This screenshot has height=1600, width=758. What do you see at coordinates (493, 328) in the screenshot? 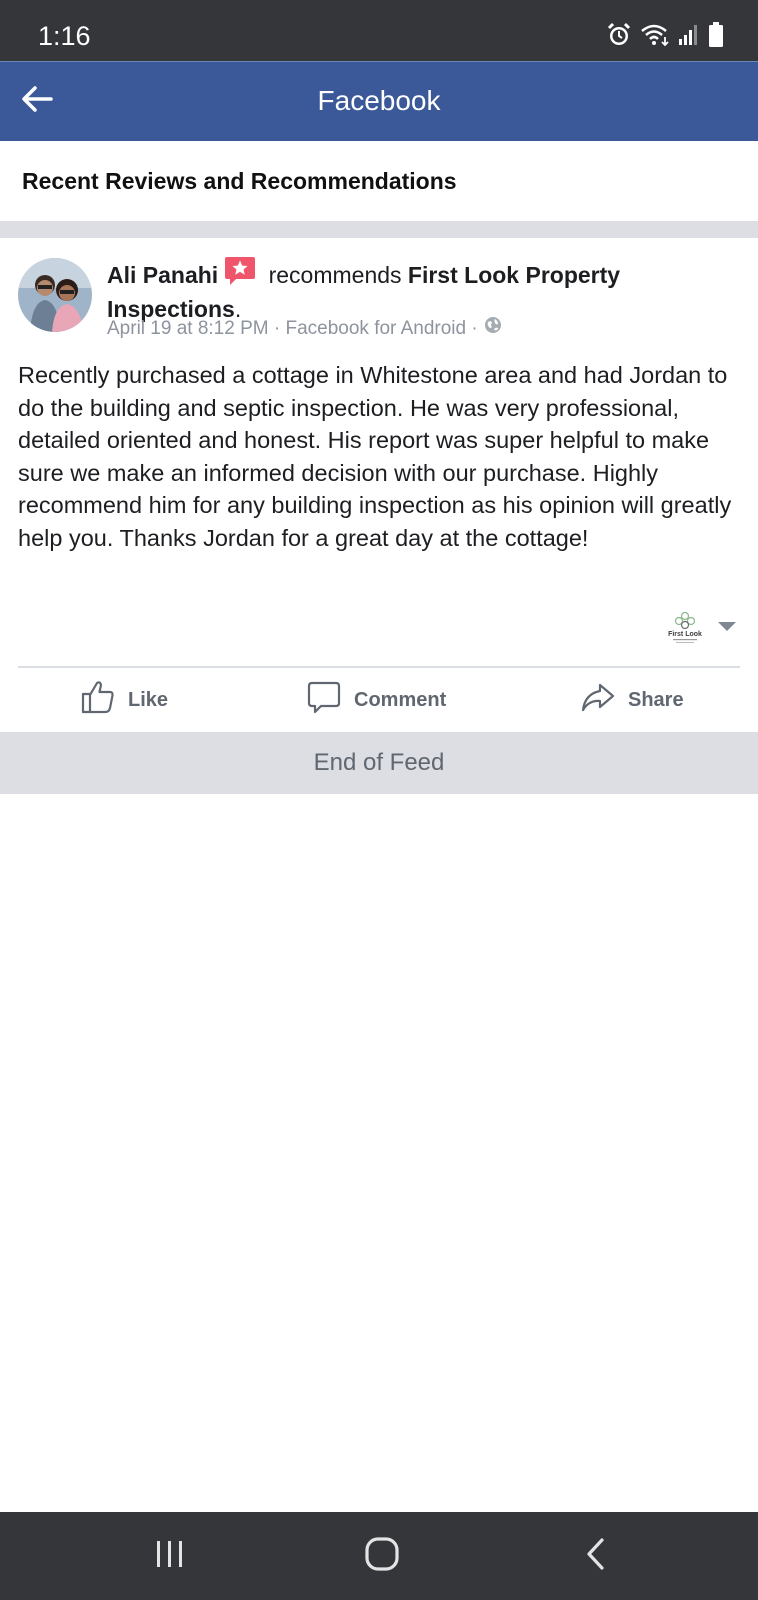
I see `globe-icon` at bounding box center [493, 328].